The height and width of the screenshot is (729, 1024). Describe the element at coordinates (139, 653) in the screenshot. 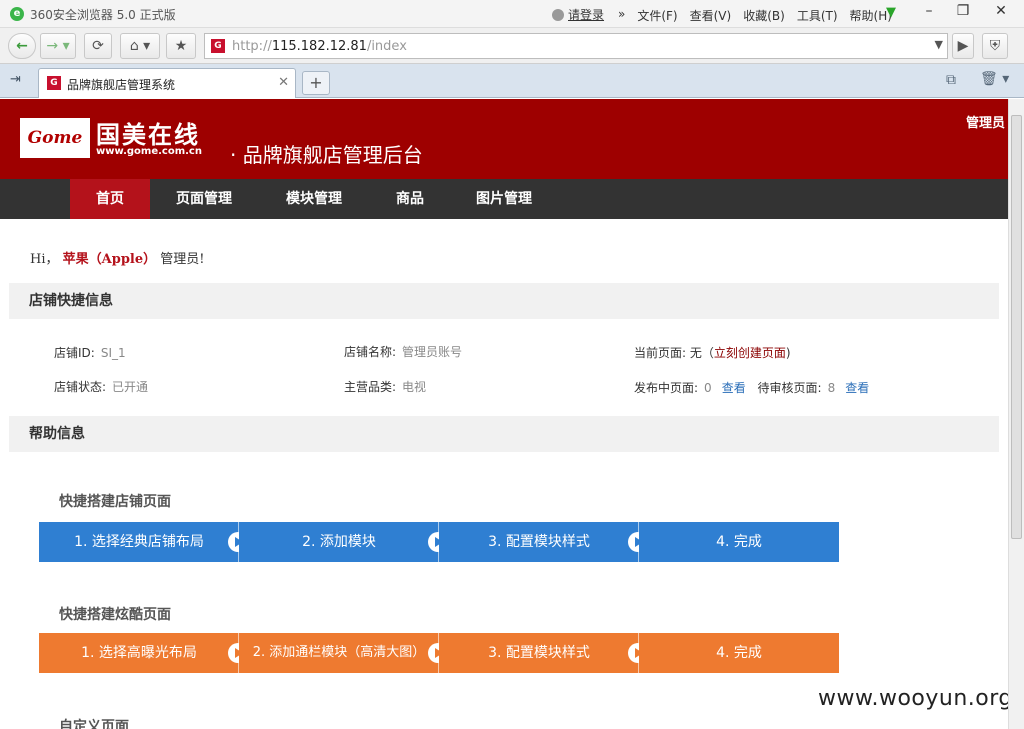

I see `flow2-step-1: 1. 选择高曝光布局` at that location.